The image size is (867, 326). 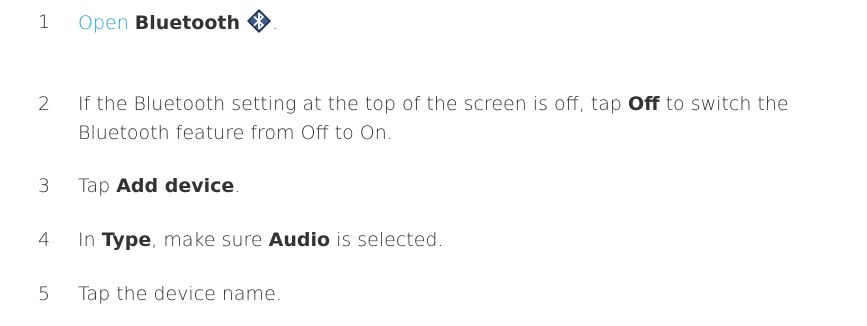 I want to click on type-label: Type, so click(x=126, y=240).